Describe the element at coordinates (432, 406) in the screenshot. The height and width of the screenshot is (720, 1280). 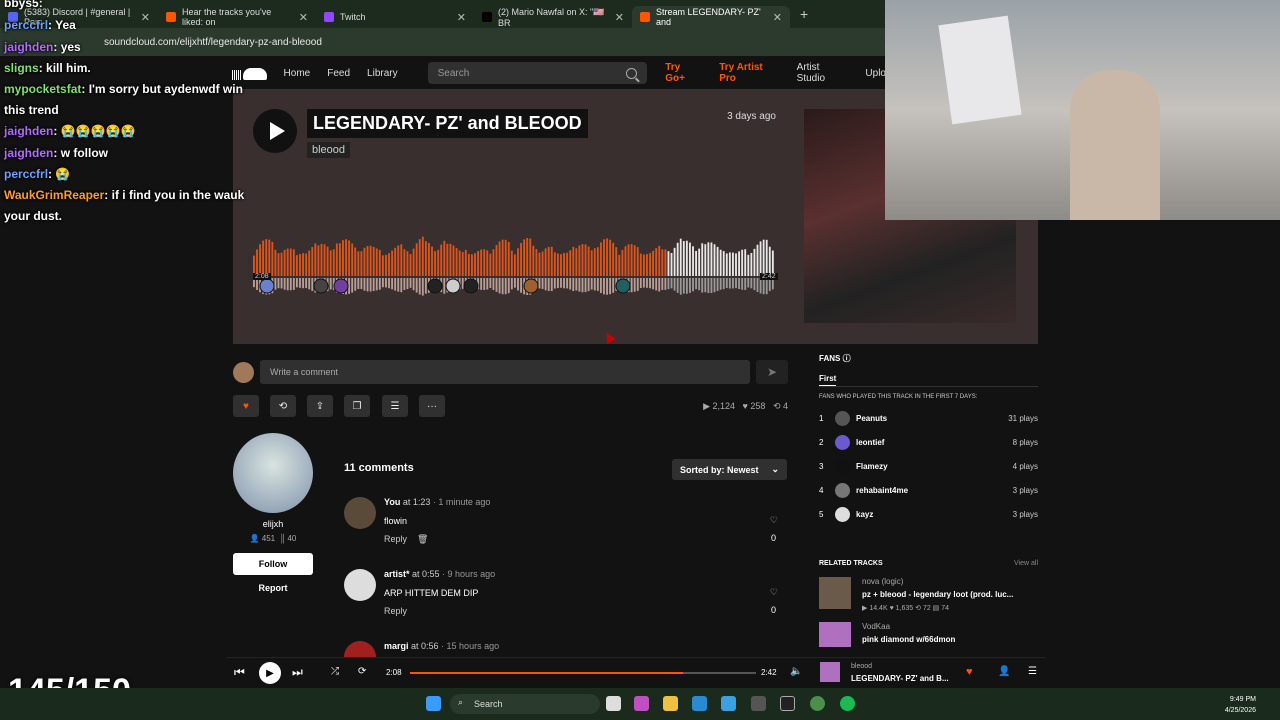
I see `more-button: ···` at that location.